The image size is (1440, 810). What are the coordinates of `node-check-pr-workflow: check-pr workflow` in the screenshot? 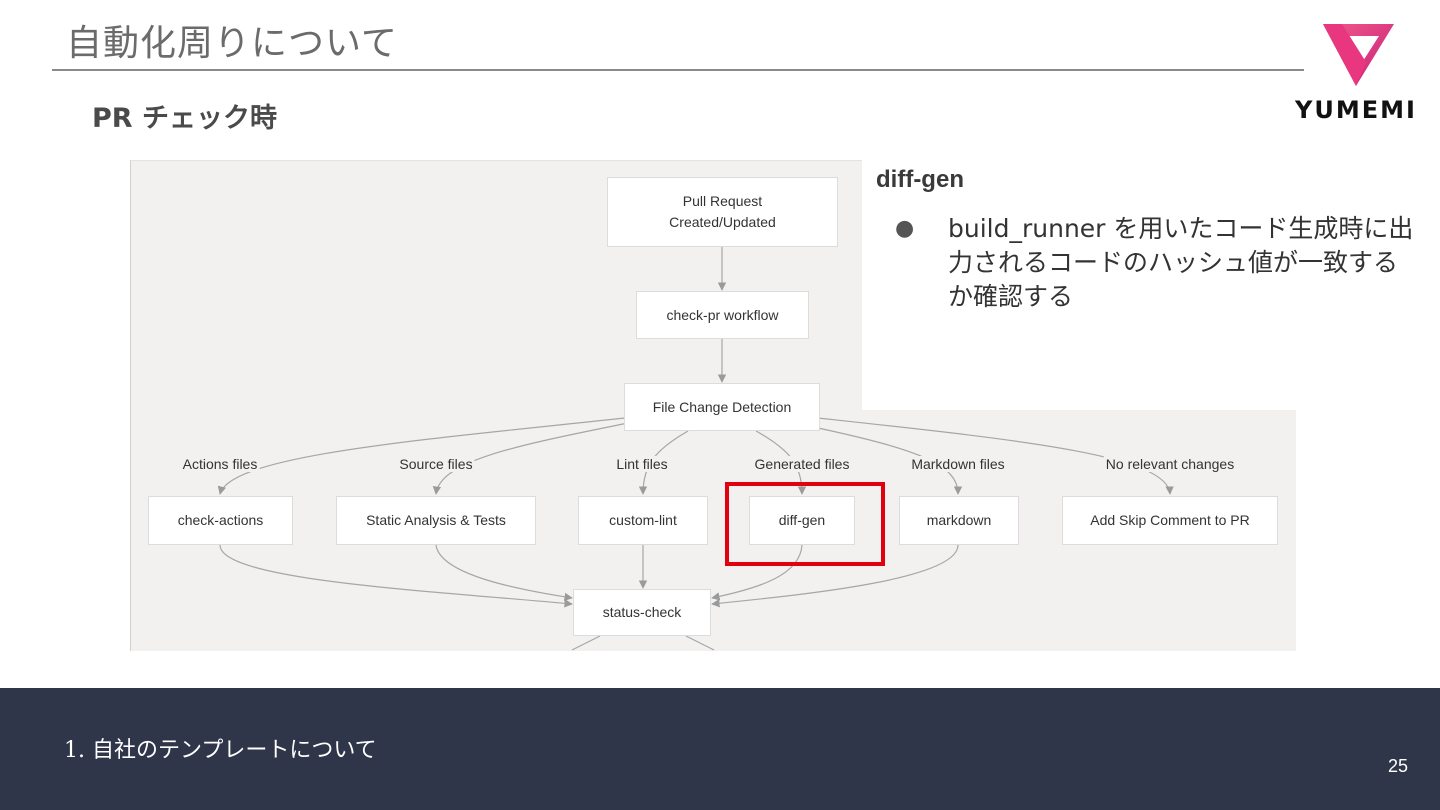 It's located at (722, 315).